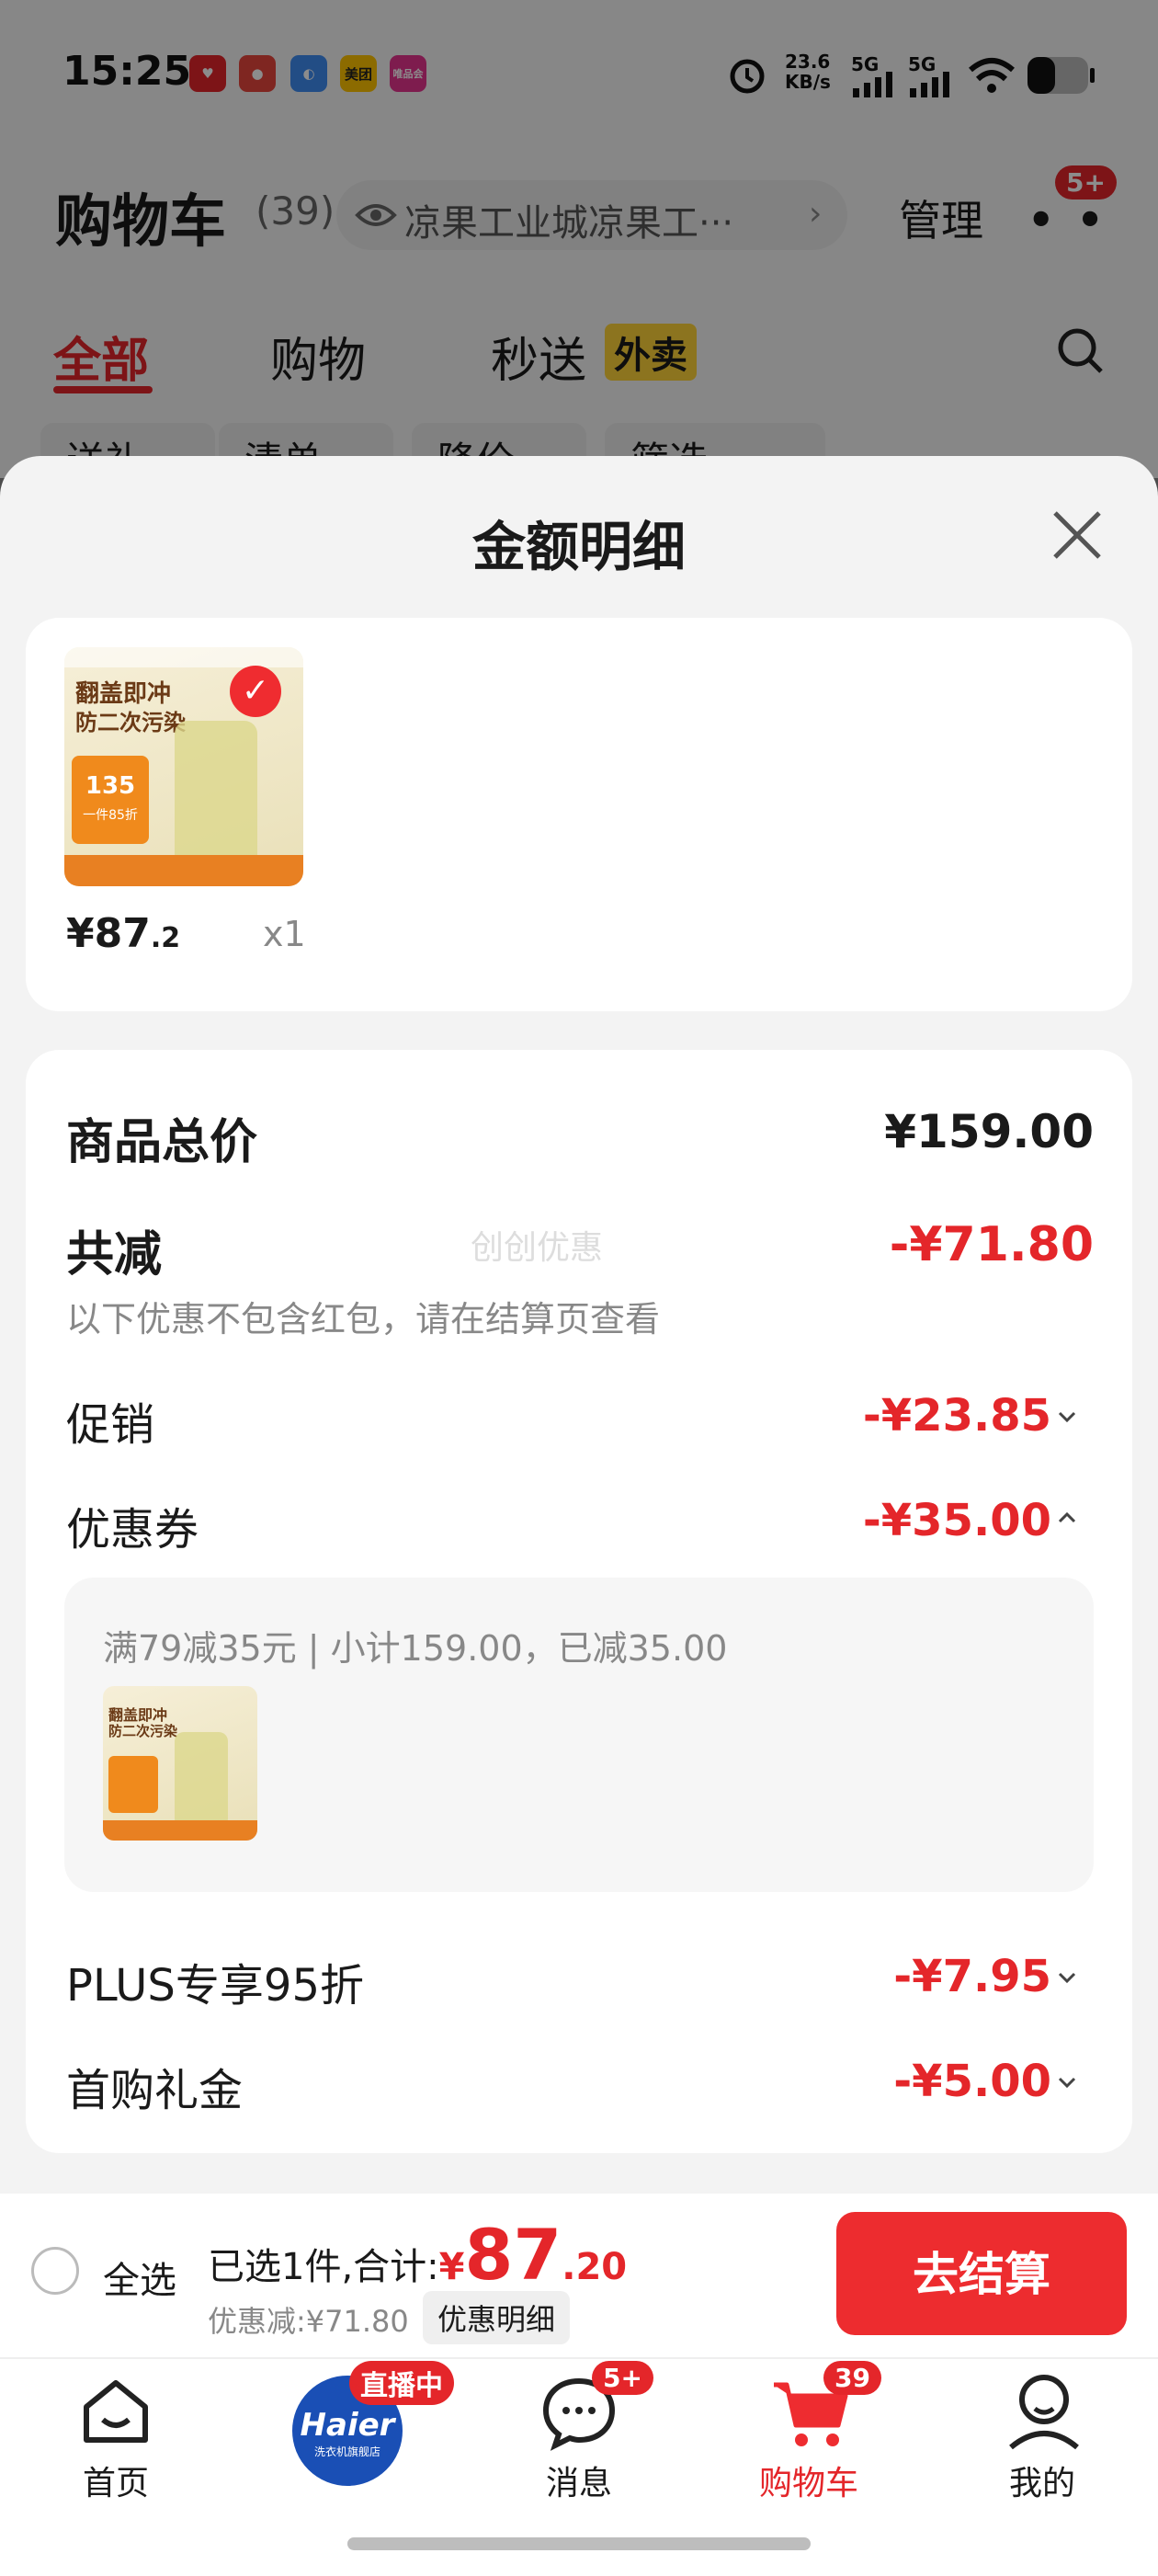 The height and width of the screenshot is (2576, 1158). I want to click on selected-check-icon: ✓, so click(255, 691).